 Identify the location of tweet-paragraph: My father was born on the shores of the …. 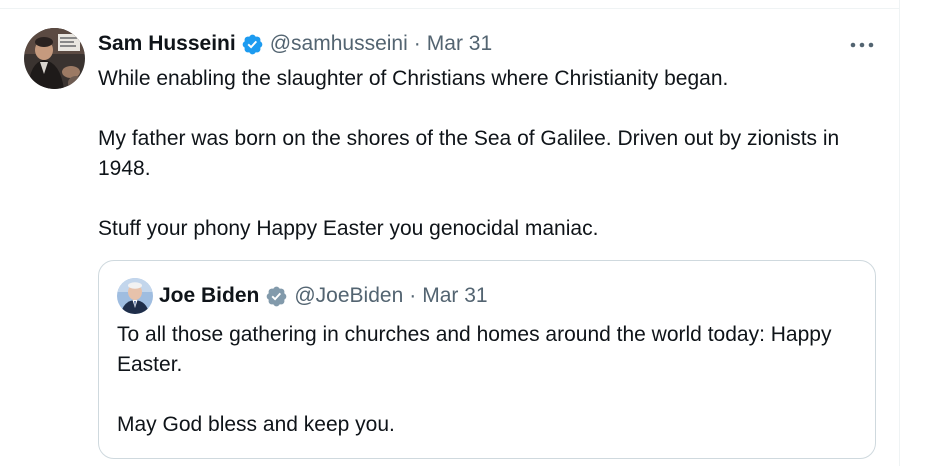
(469, 153).